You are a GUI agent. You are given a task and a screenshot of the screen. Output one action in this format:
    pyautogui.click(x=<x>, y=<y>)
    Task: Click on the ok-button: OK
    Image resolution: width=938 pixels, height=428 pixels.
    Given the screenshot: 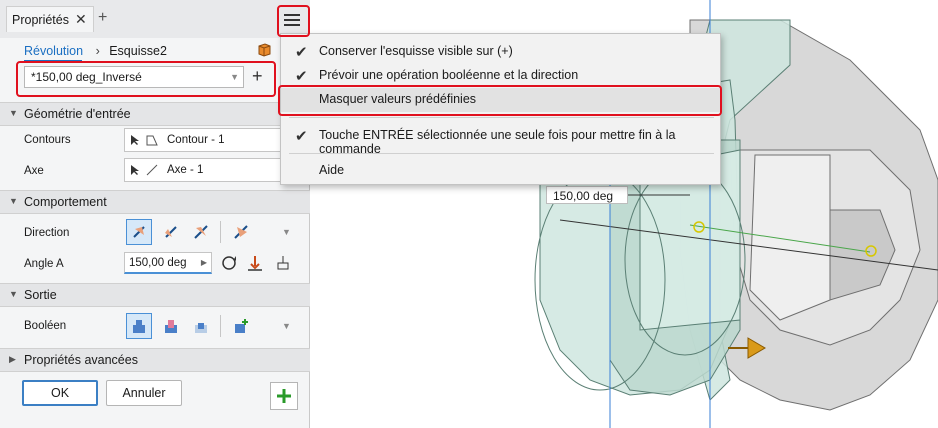 What is the action you would take?
    pyautogui.click(x=60, y=393)
    